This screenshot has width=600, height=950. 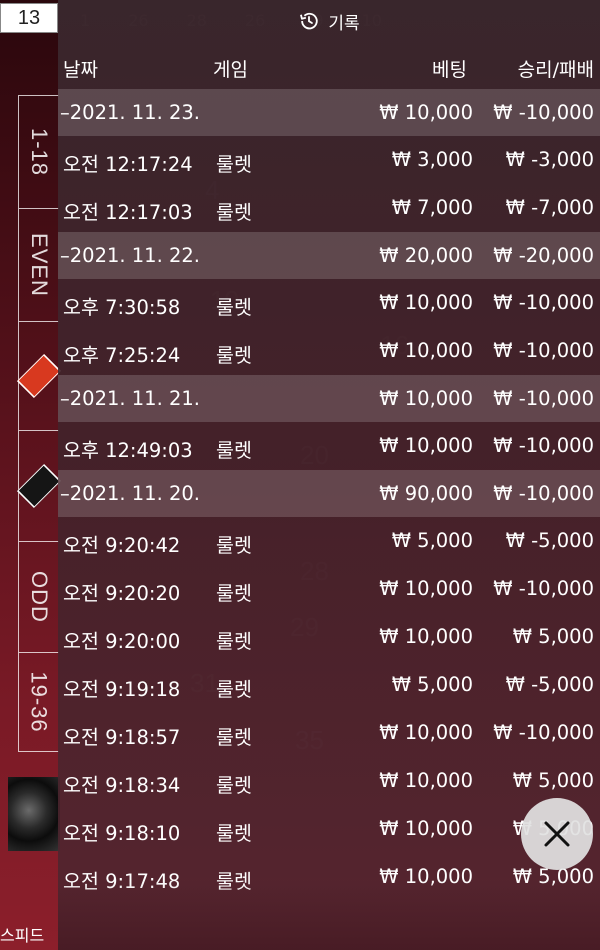 What do you see at coordinates (329, 303) in the screenshot?
I see `history-row: 오후 7:30:58 룰렛 ₩ 10,000 ₩ -10,000` at bounding box center [329, 303].